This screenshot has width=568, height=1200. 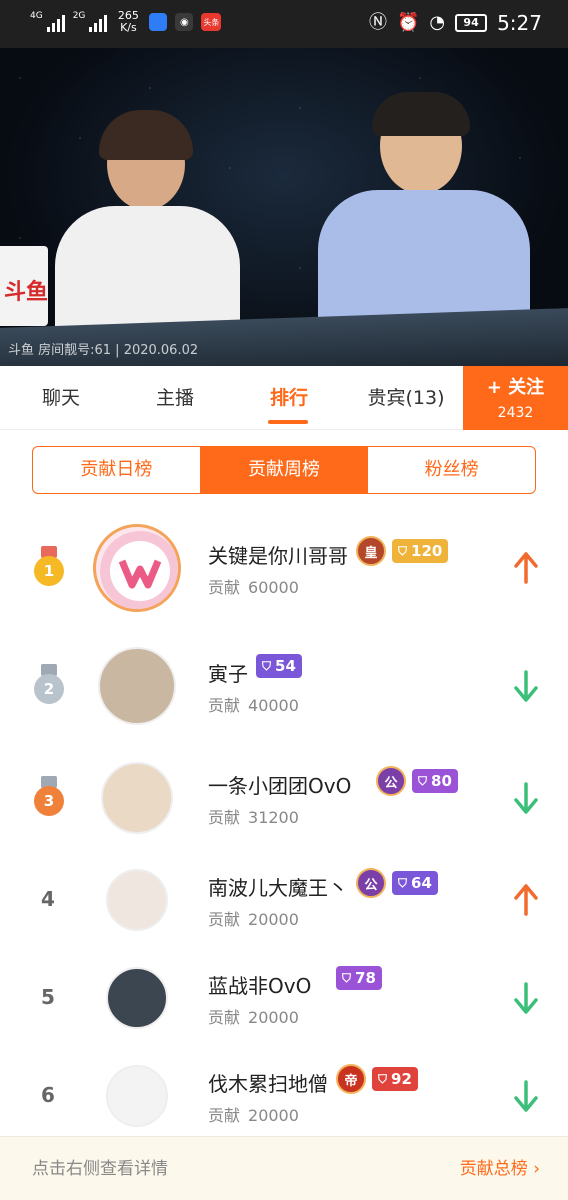 What do you see at coordinates (401, 1079) in the screenshot?
I see `fan-level-value: 92` at bounding box center [401, 1079].